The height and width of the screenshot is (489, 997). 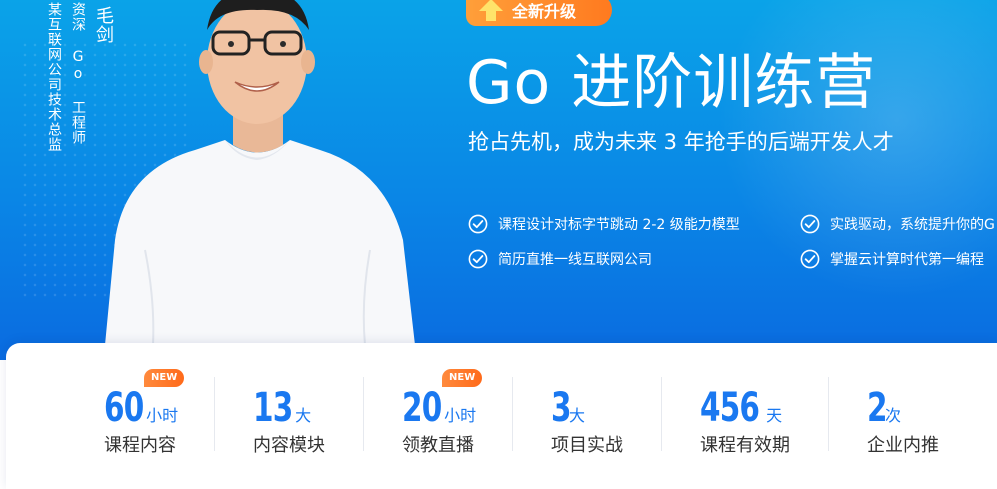 What do you see at coordinates (893, 415) in the screenshot?
I see `stat-unit: 次` at bounding box center [893, 415].